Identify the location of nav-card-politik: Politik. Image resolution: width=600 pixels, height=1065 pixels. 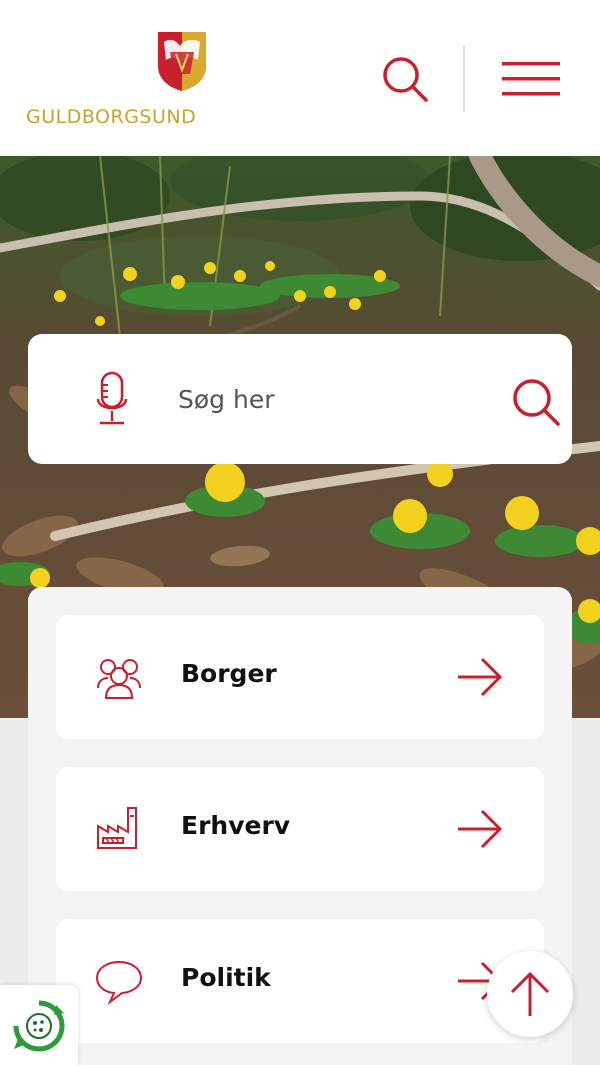
(300, 981).